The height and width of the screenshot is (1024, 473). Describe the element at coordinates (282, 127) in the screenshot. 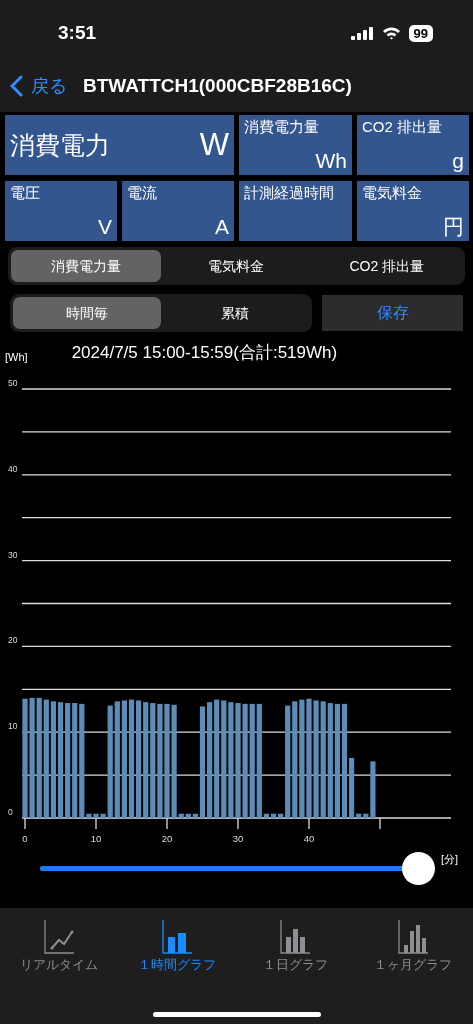

I see `tile-label: 消費電力量` at that location.